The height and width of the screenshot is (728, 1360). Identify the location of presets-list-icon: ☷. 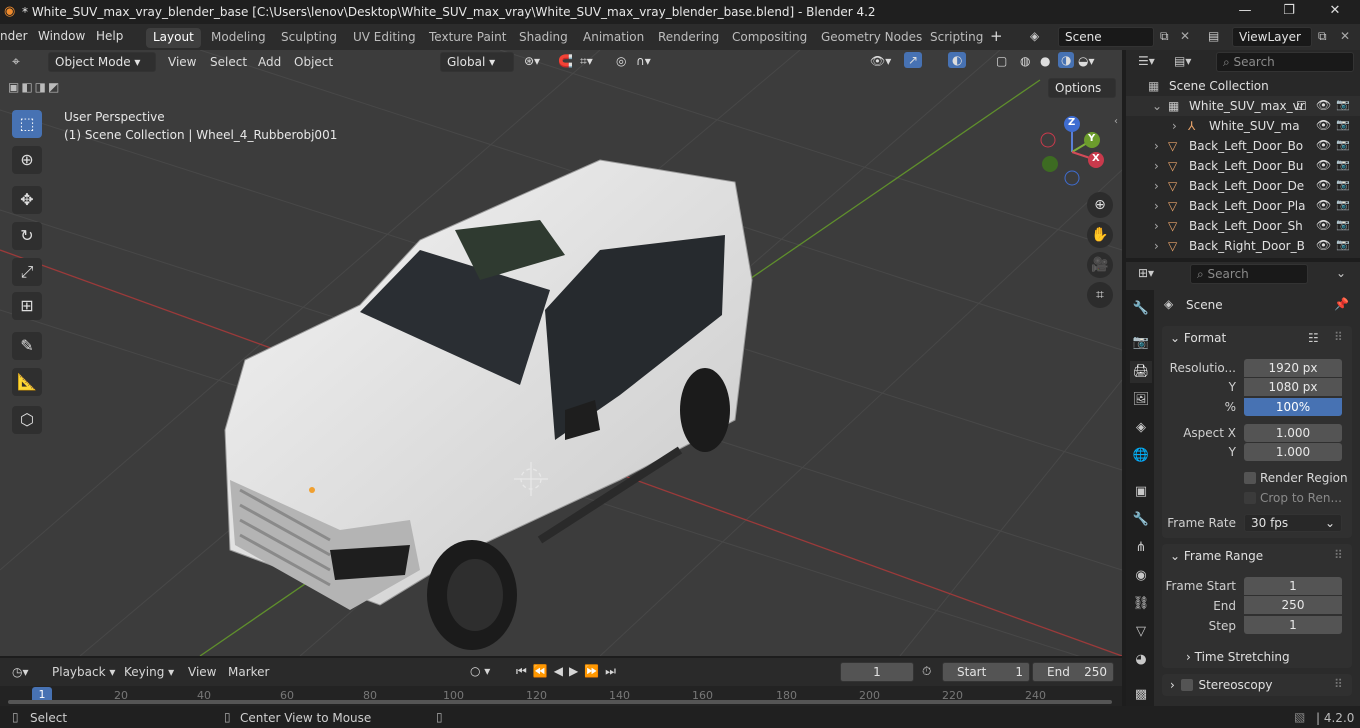
(1313, 338).